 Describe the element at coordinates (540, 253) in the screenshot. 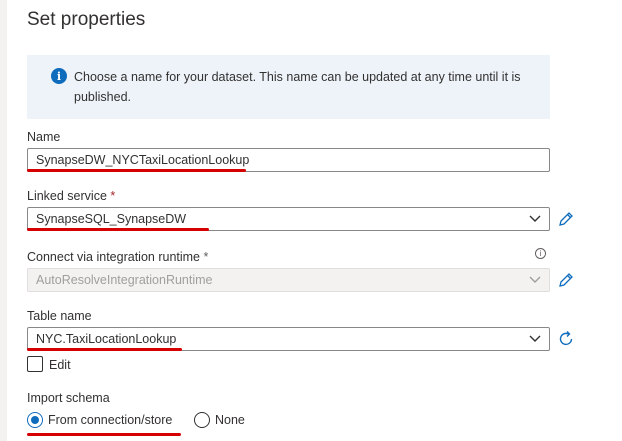

I see `info-circle-icon: i` at that location.